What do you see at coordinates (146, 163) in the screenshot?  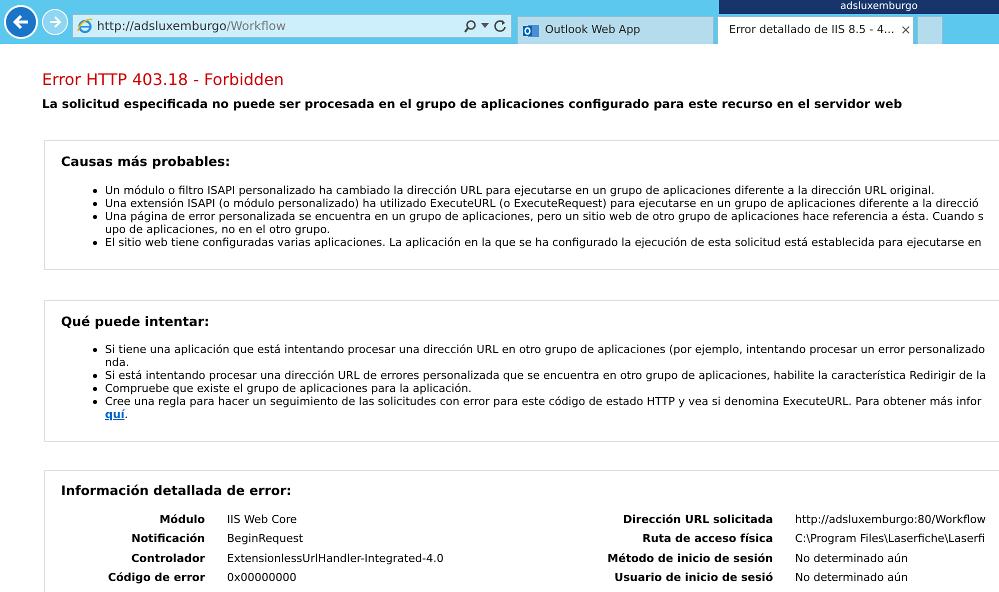 I see `section-heading: Causas más probables:` at bounding box center [146, 163].